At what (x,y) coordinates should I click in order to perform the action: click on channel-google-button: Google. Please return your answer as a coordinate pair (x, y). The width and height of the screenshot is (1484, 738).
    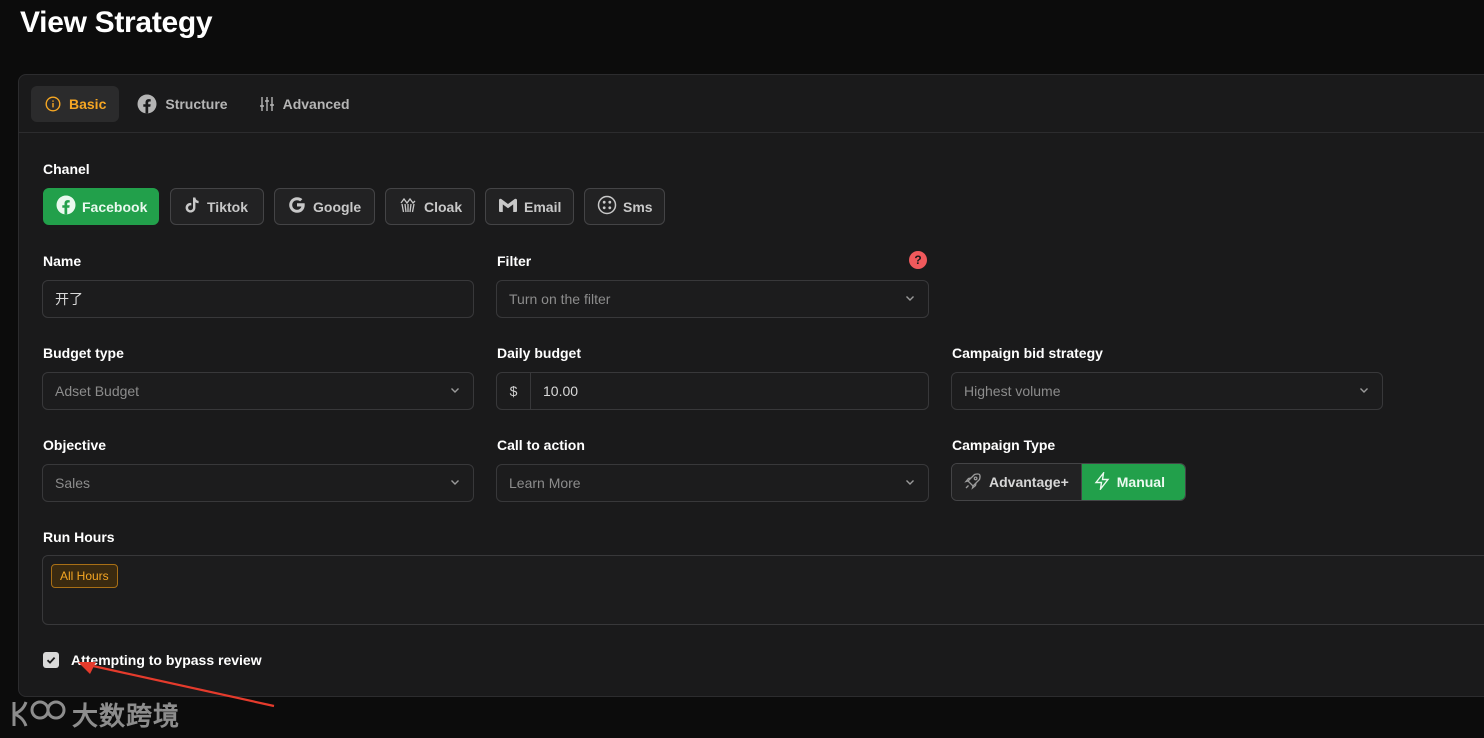
    Looking at the image, I should click on (324, 206).